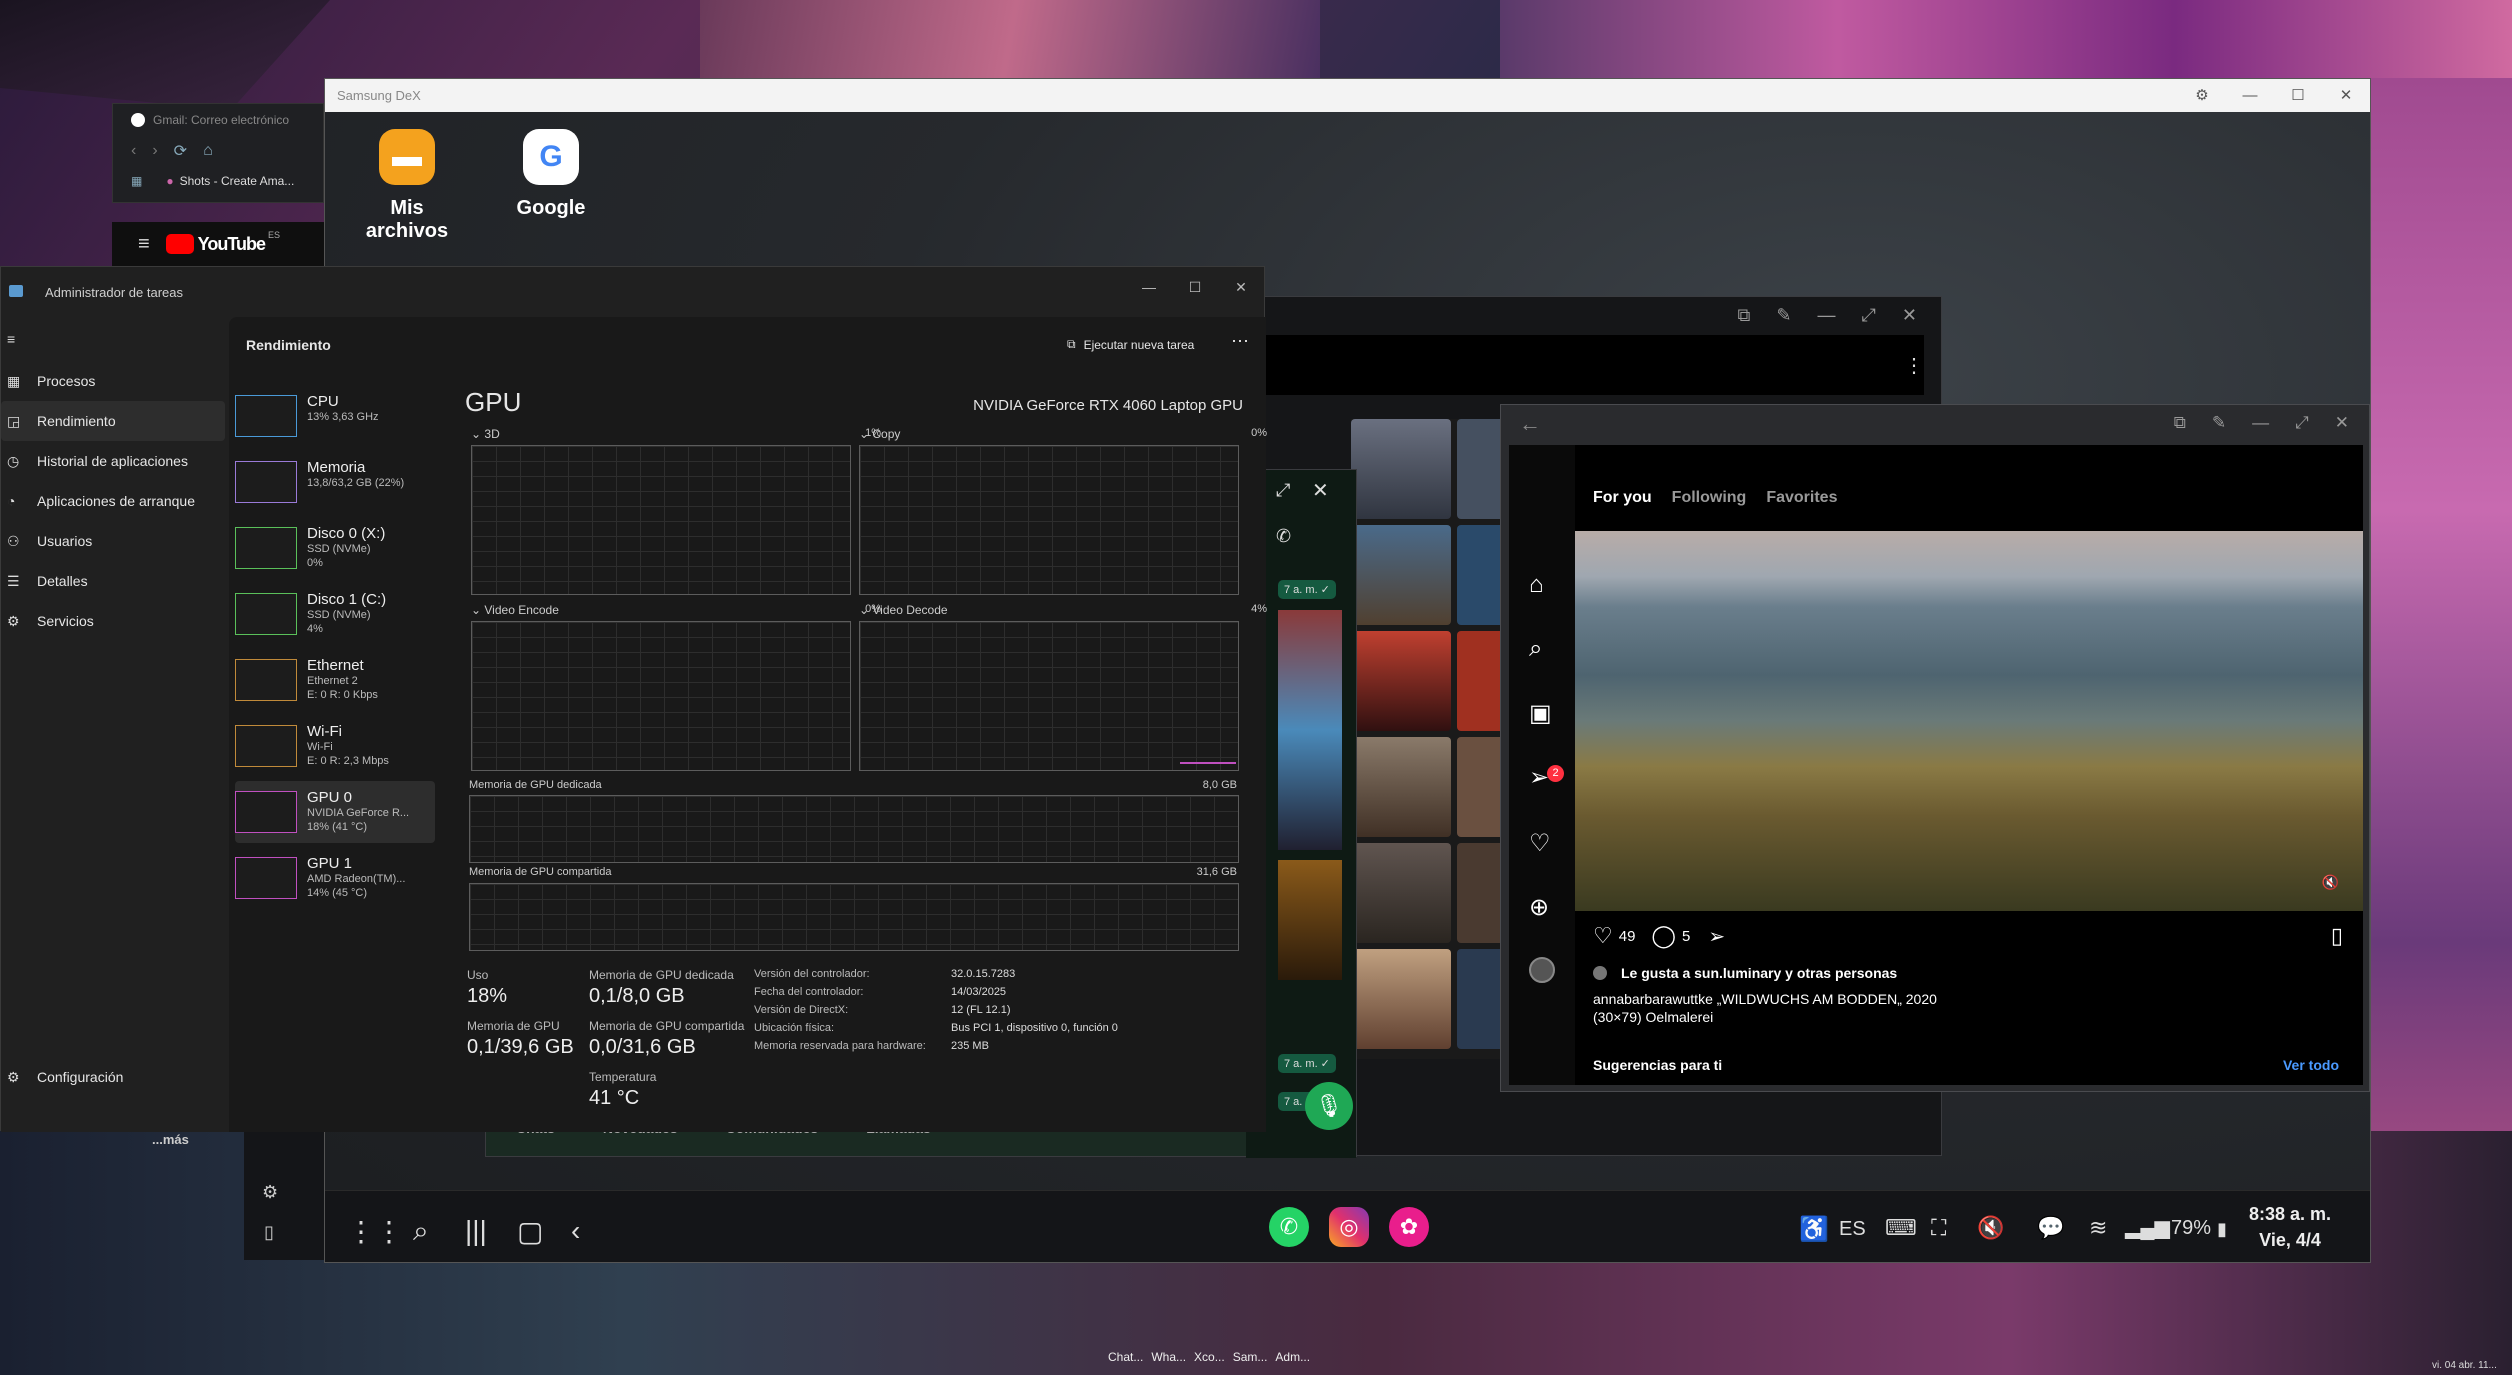  Describe the element at coordinates (1709, 498) in the screenshot. I see `tab-following: Following` at that location.